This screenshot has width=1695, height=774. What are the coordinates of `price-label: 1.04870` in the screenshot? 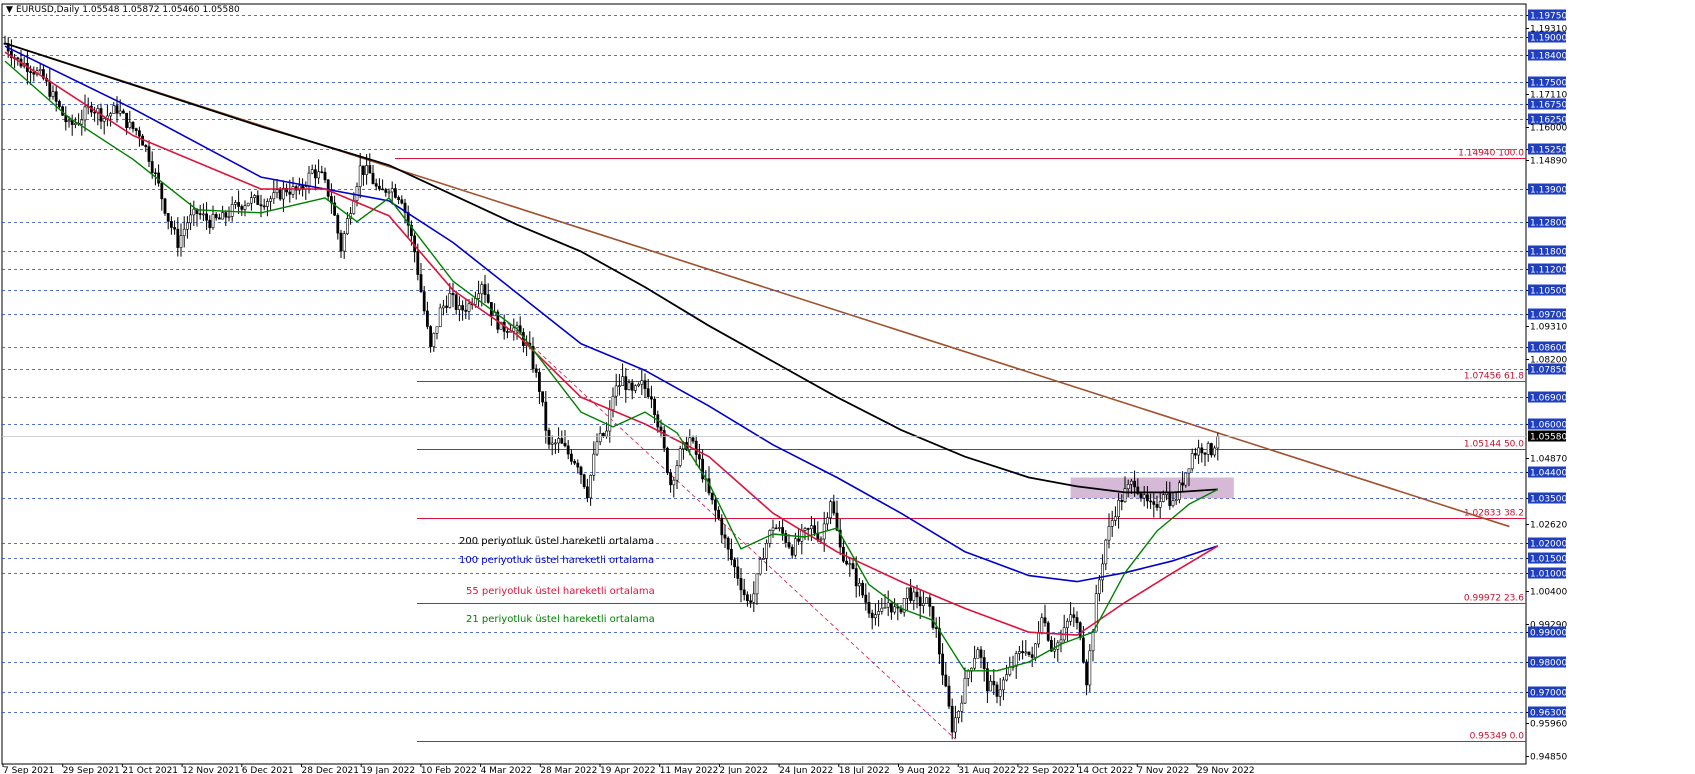 It's located at (1548, 460).